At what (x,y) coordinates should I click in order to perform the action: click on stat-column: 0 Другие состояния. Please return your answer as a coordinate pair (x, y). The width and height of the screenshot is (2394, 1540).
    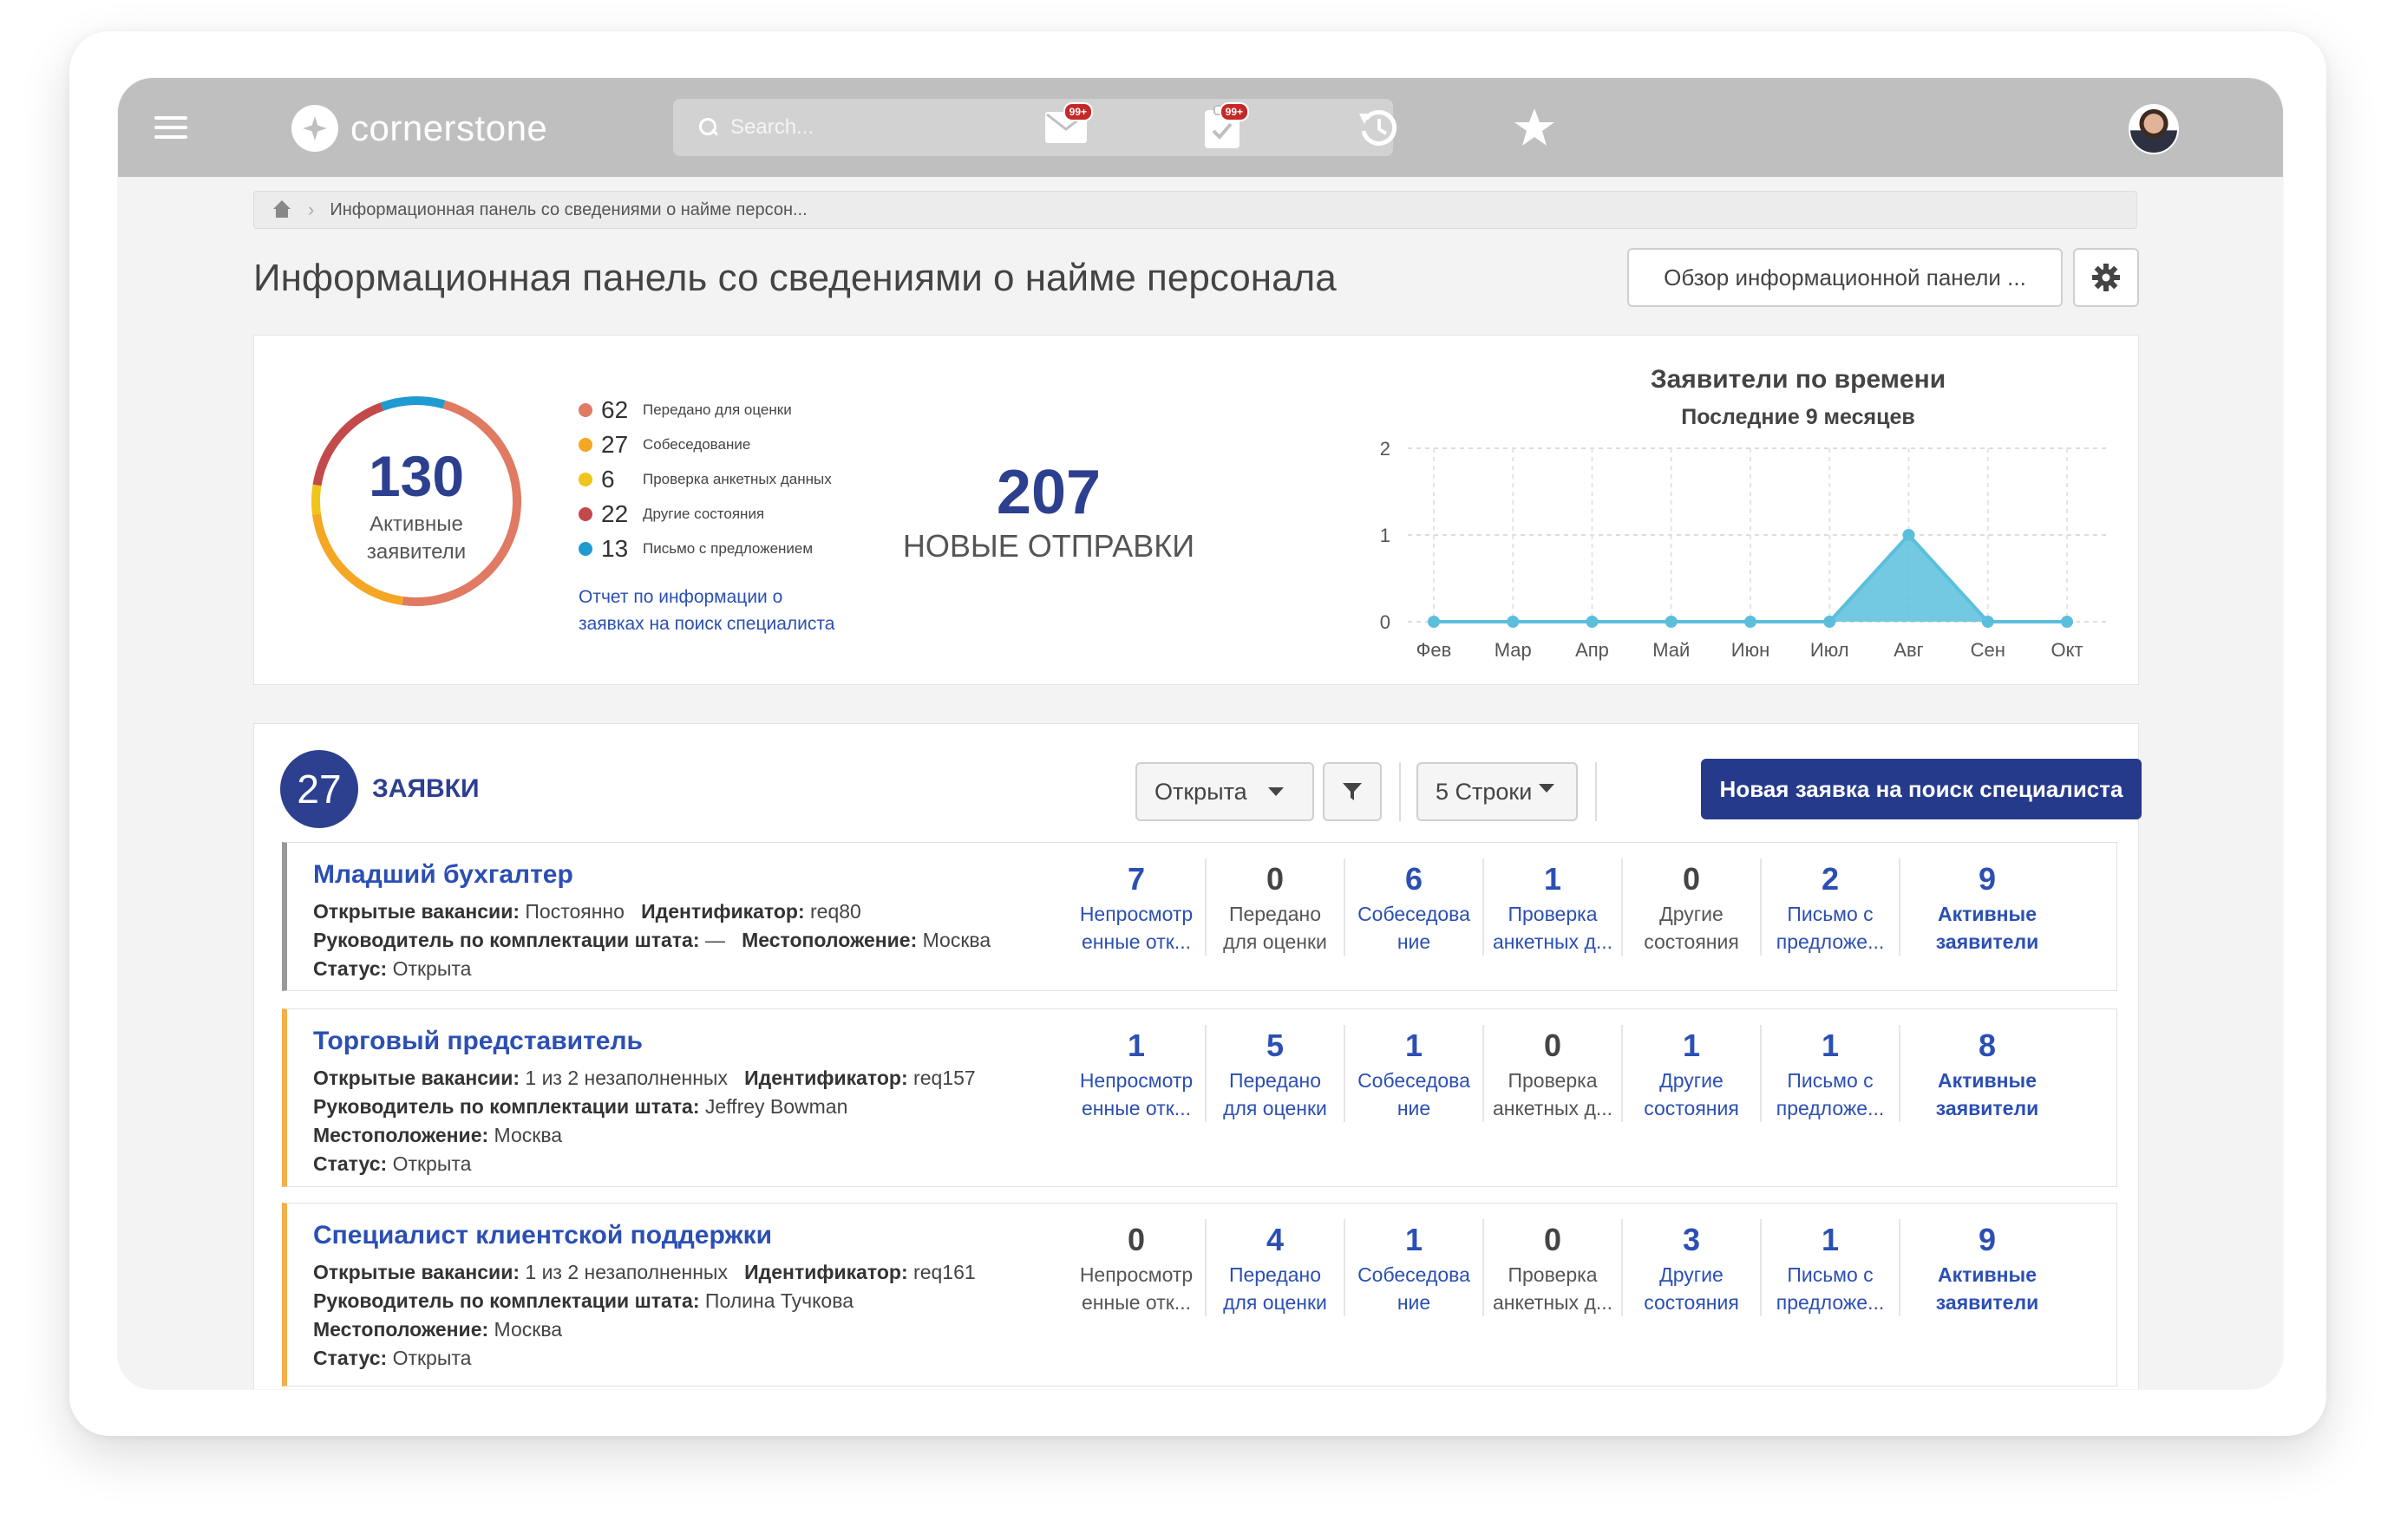
    Looking at the image, I should click on (1692, 907).